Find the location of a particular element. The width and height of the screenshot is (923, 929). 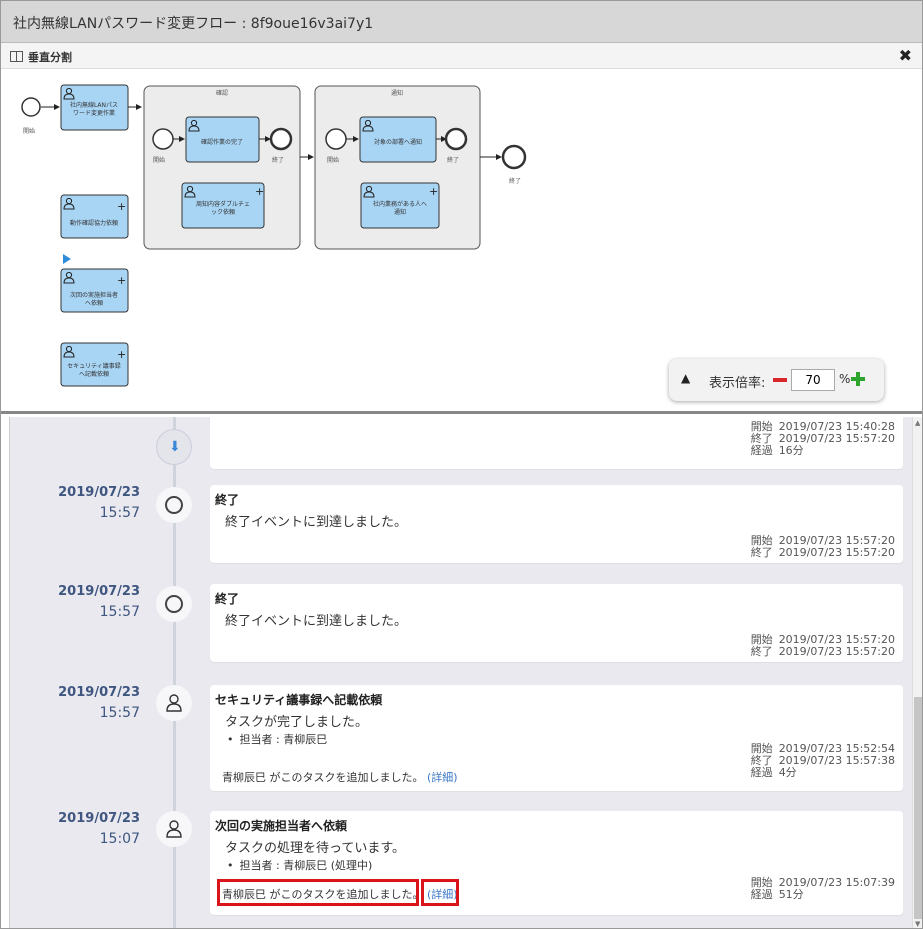

notify-end-event is located at coordinates (456, 139).